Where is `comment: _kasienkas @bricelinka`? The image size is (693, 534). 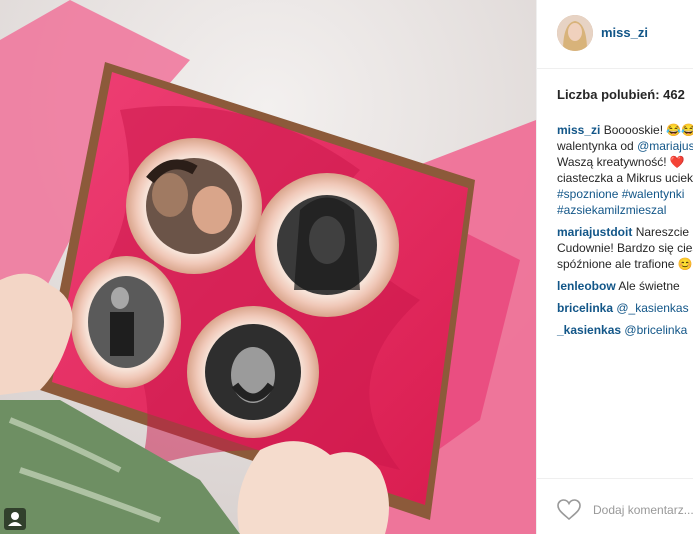
comment: _kasienkas @bricelinka is located at coordinates (625, 330).